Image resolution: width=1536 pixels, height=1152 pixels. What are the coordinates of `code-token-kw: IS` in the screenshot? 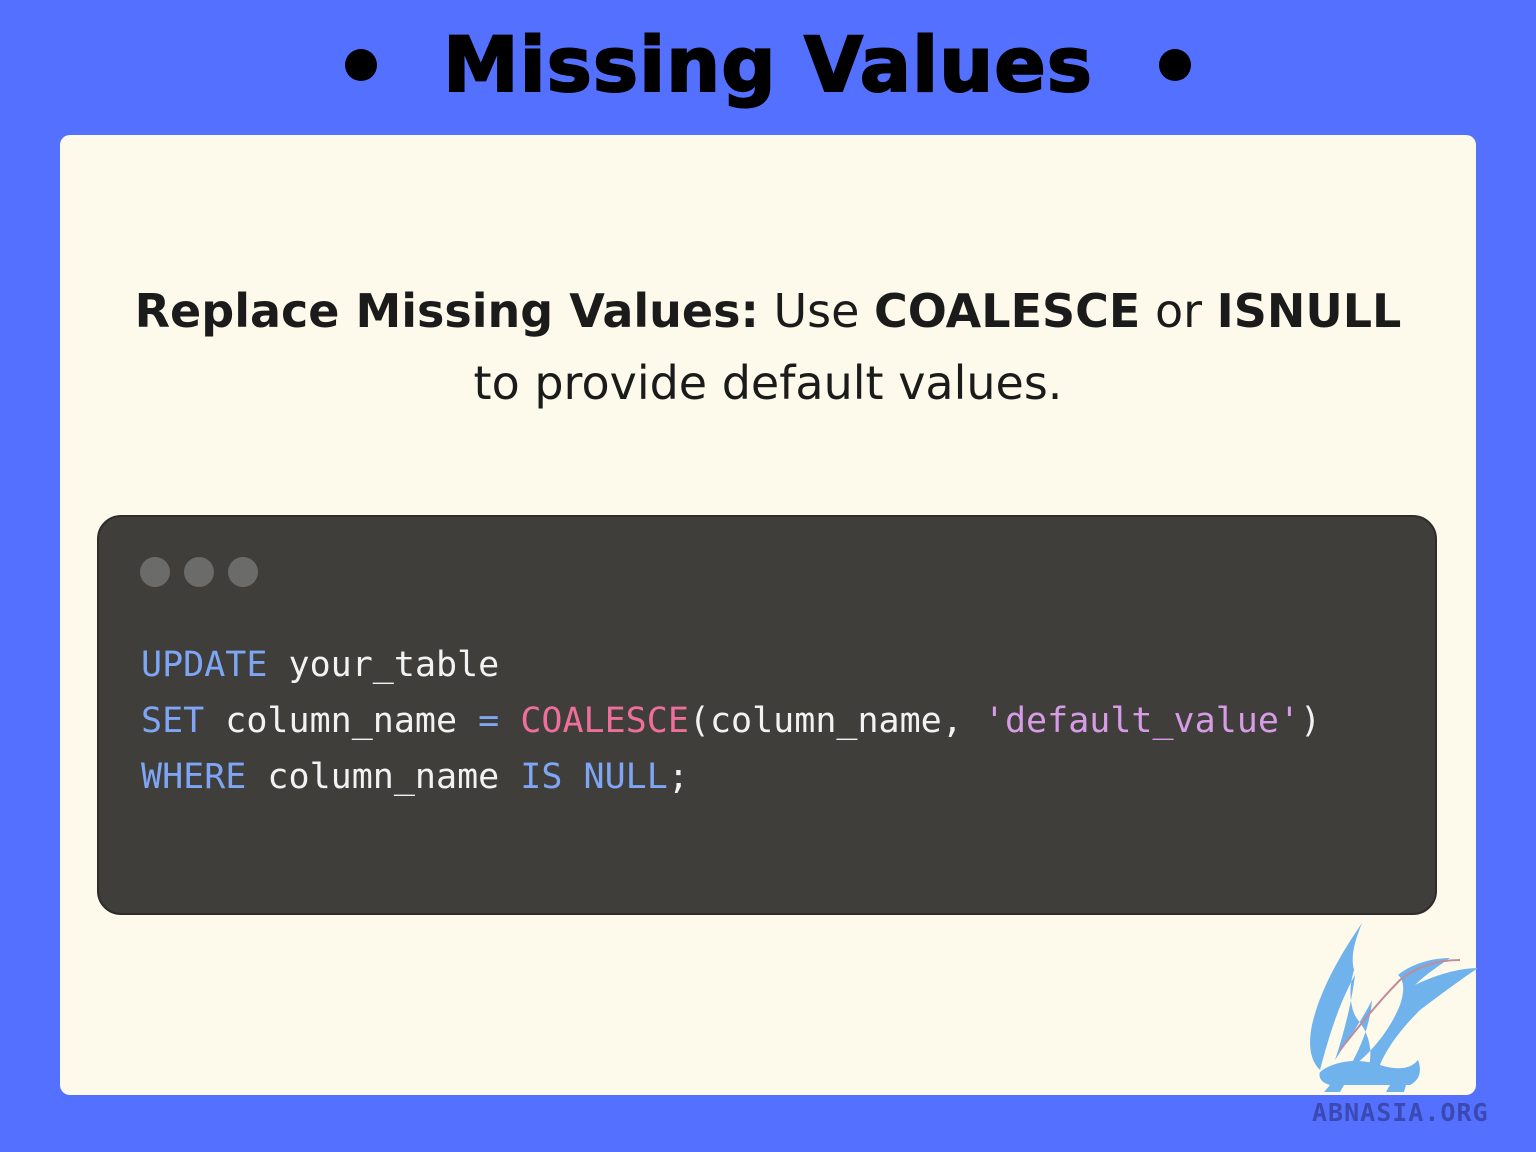 It's located at (541, 777).